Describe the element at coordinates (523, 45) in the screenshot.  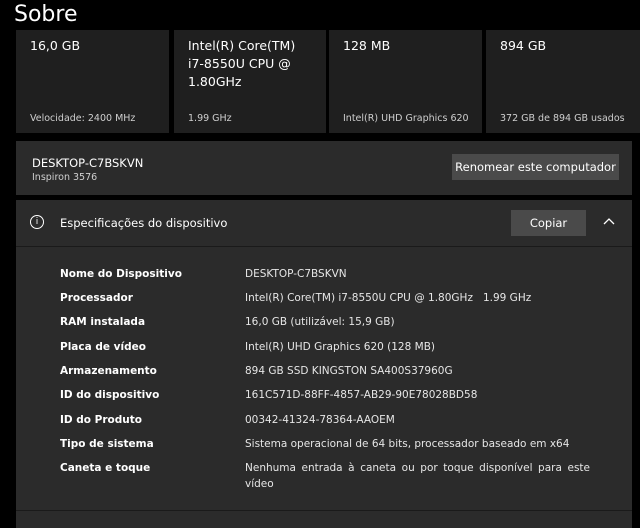
I see `card-main: 894 GB` at that location.